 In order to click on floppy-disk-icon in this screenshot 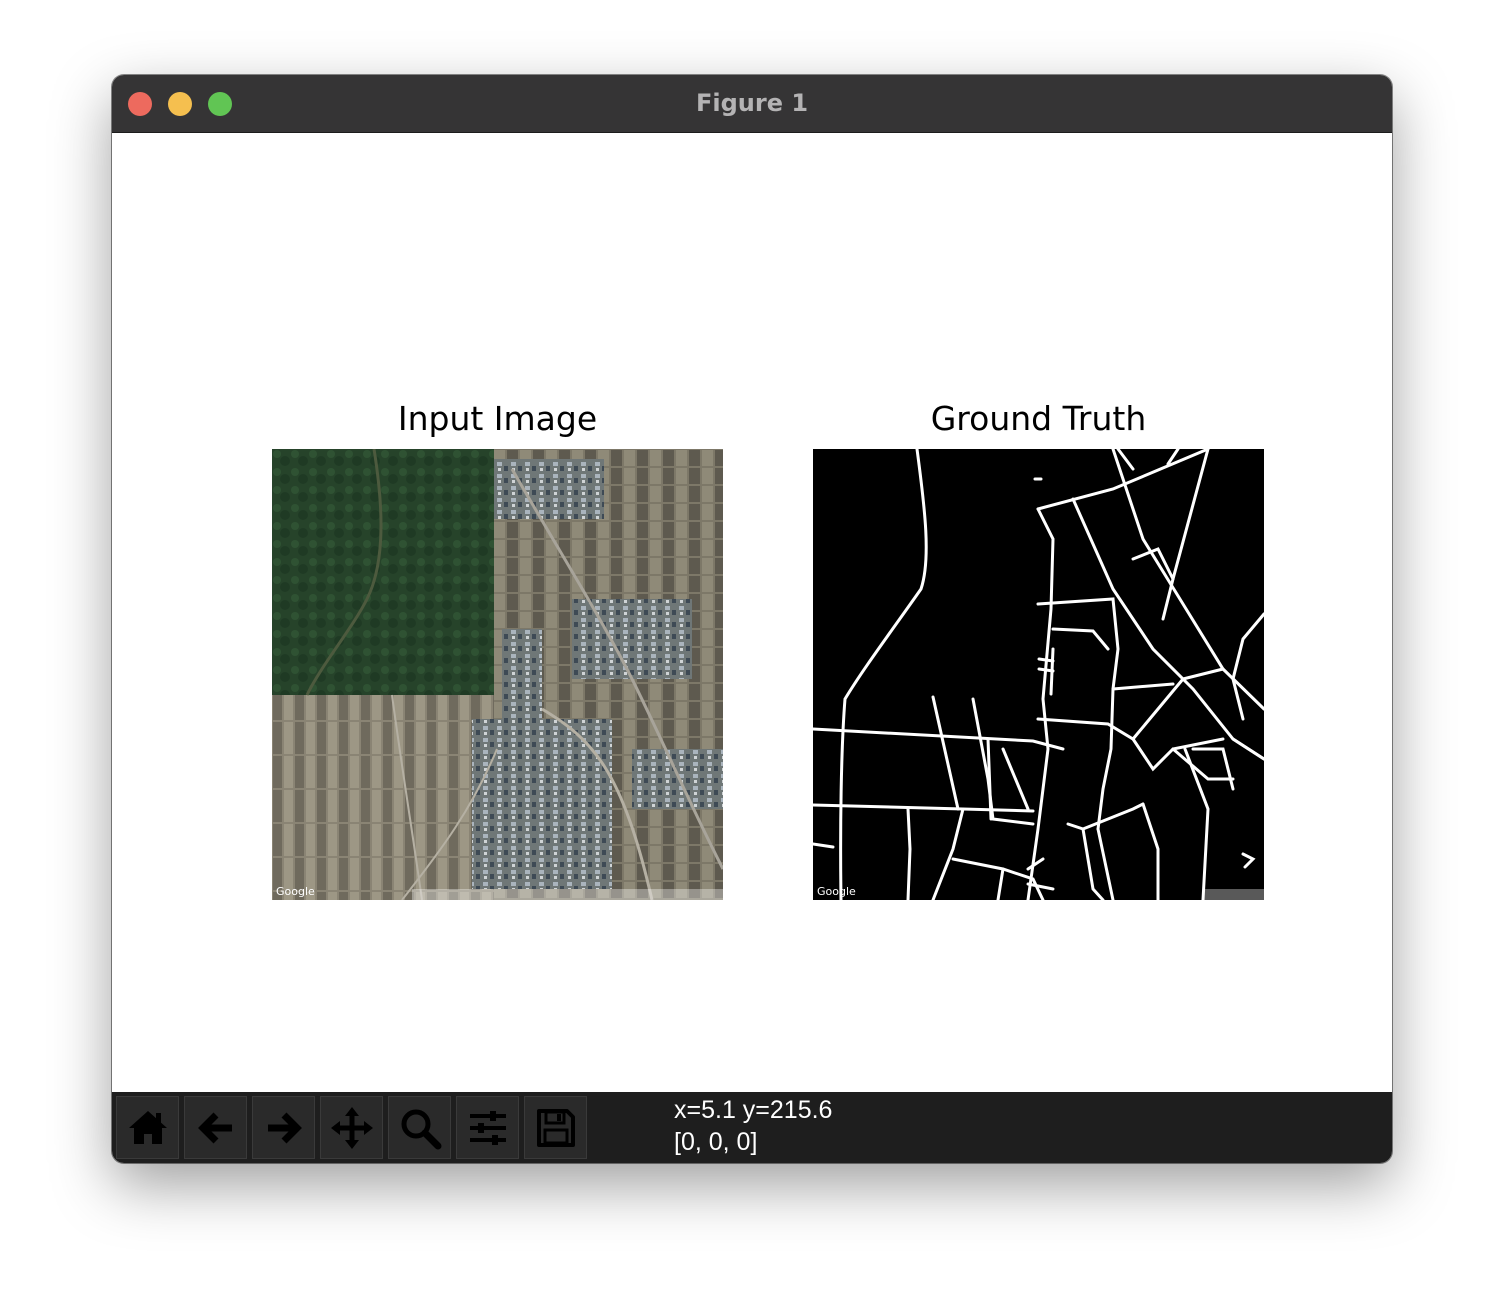, I will do `click(555, 1127)`.